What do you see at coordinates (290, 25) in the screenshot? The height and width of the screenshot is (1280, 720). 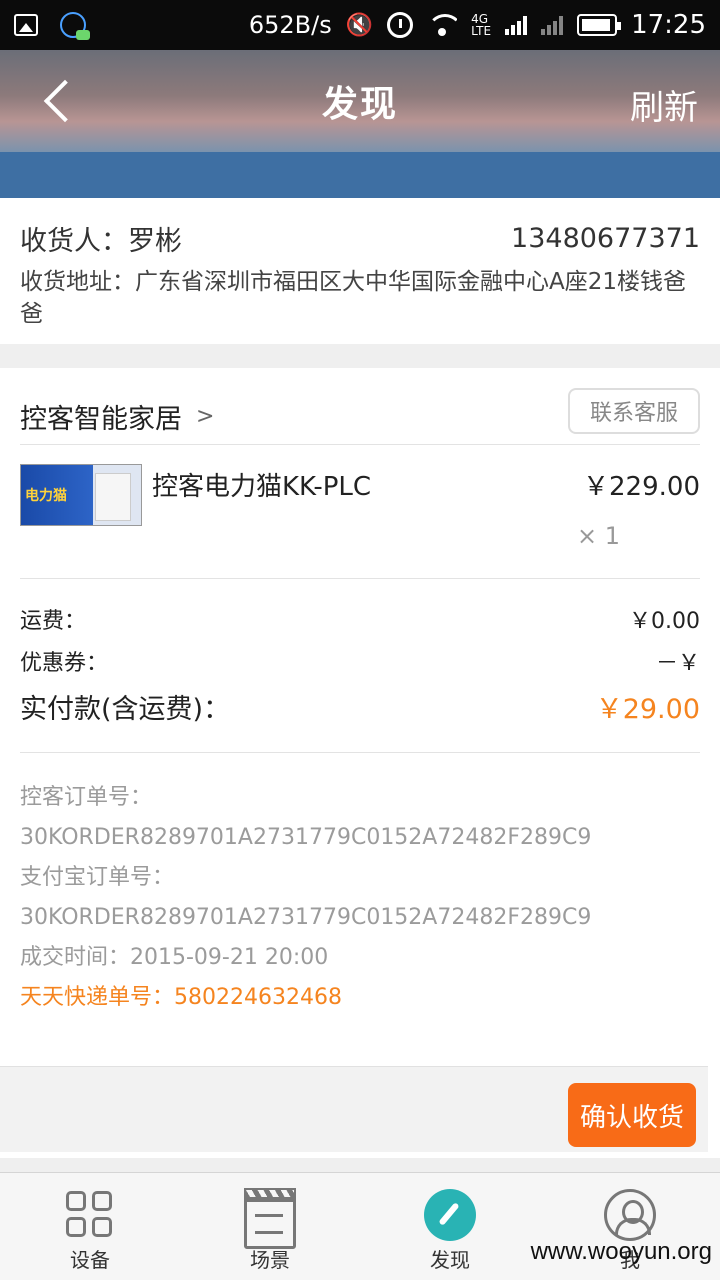 I see `net-speed: 652B/s` at bounding box center [290, 25].